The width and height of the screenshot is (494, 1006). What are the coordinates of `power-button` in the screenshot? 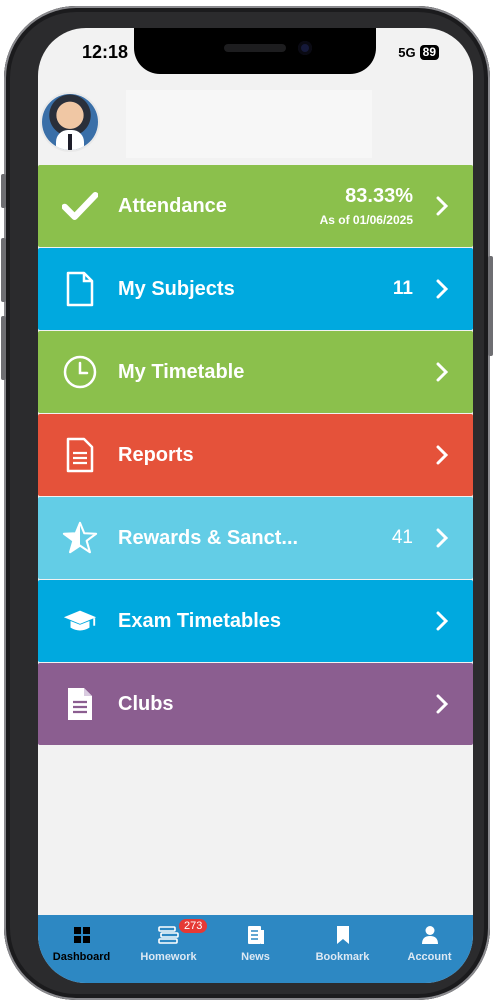 It's located at (490, 306).